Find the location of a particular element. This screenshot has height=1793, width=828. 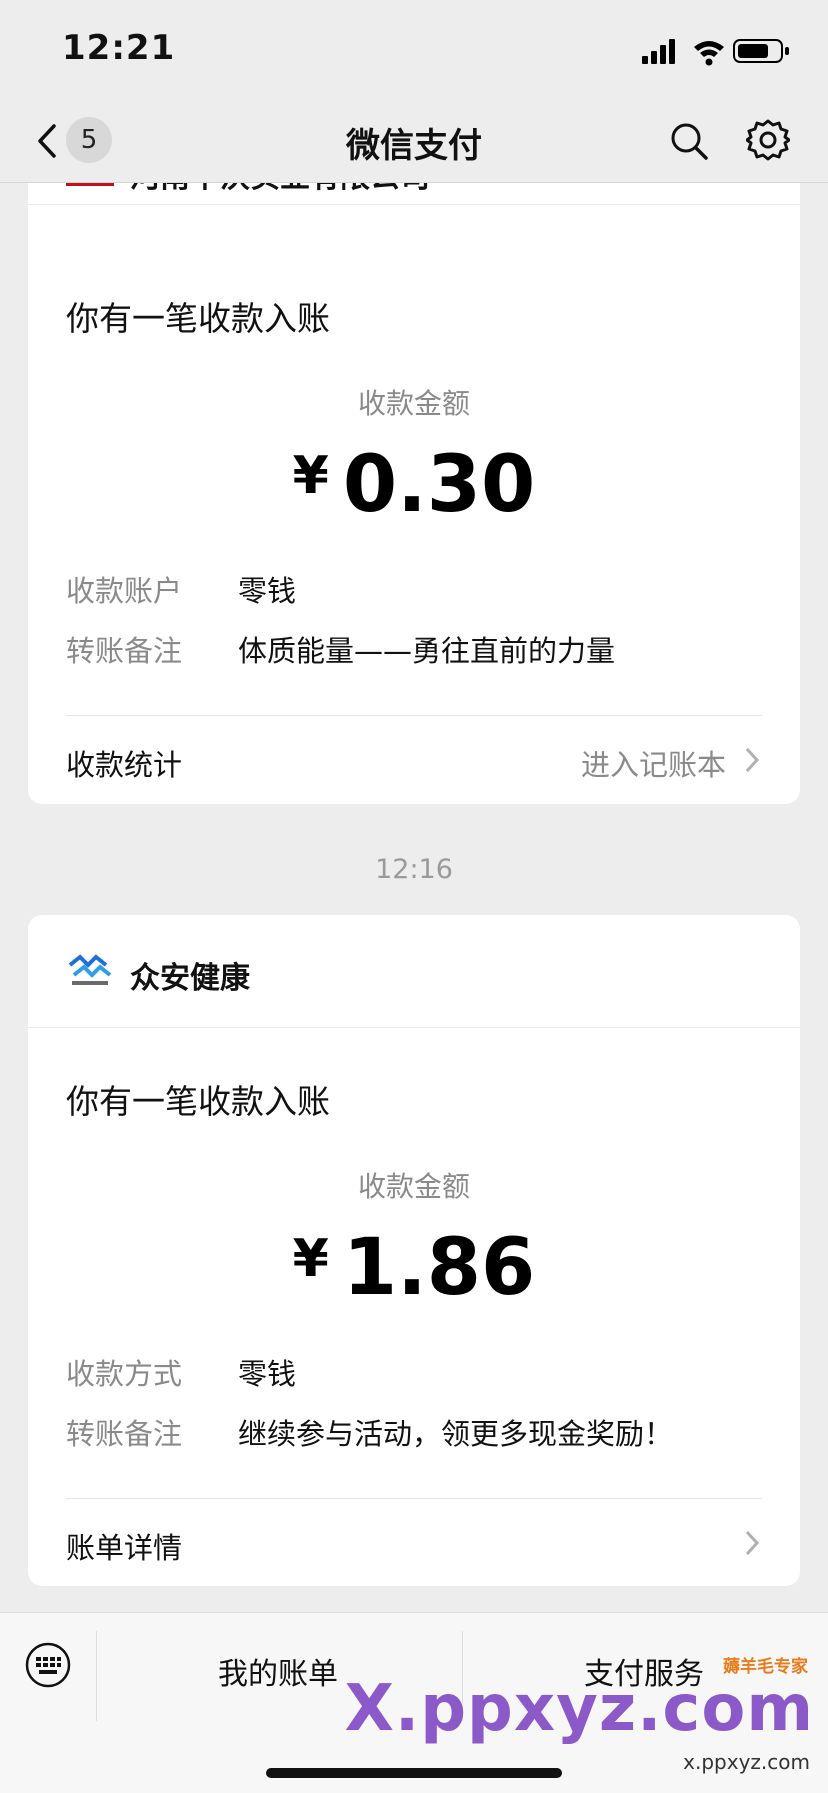

merchant-logo-icon is located at coordinates (90, 969).